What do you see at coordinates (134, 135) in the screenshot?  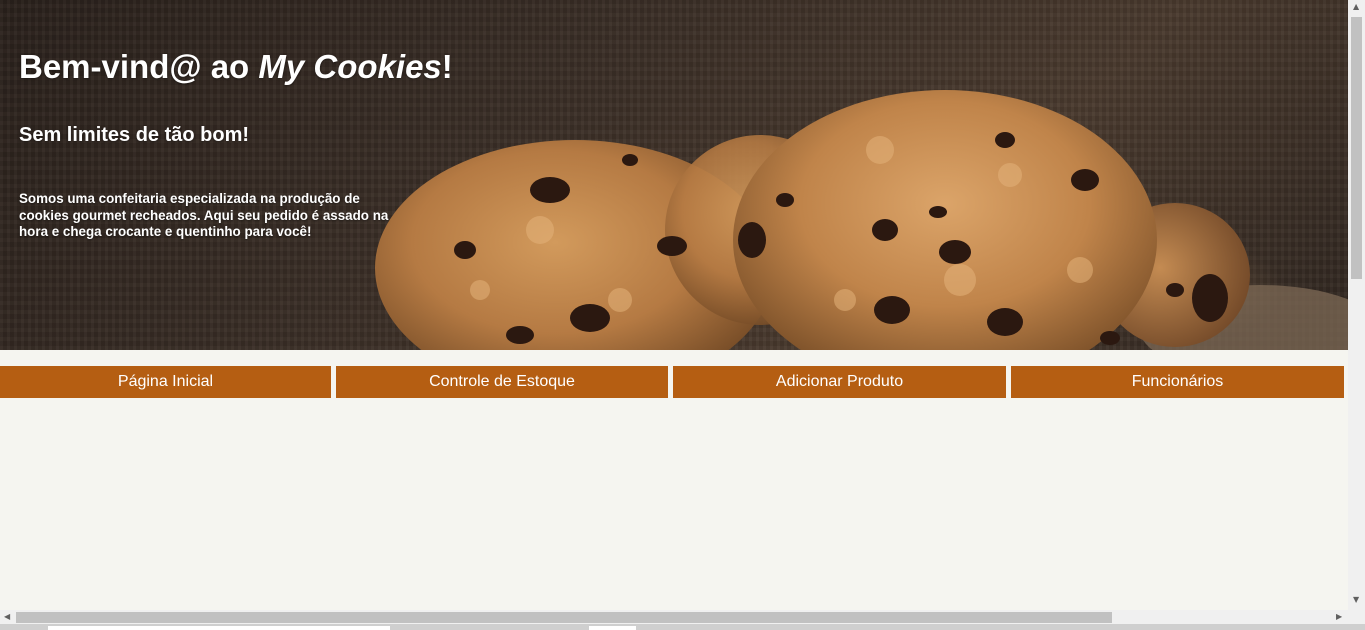 I see `hero-subtitle: Sem limites de tão bom!` at bounding box center [134, 135].